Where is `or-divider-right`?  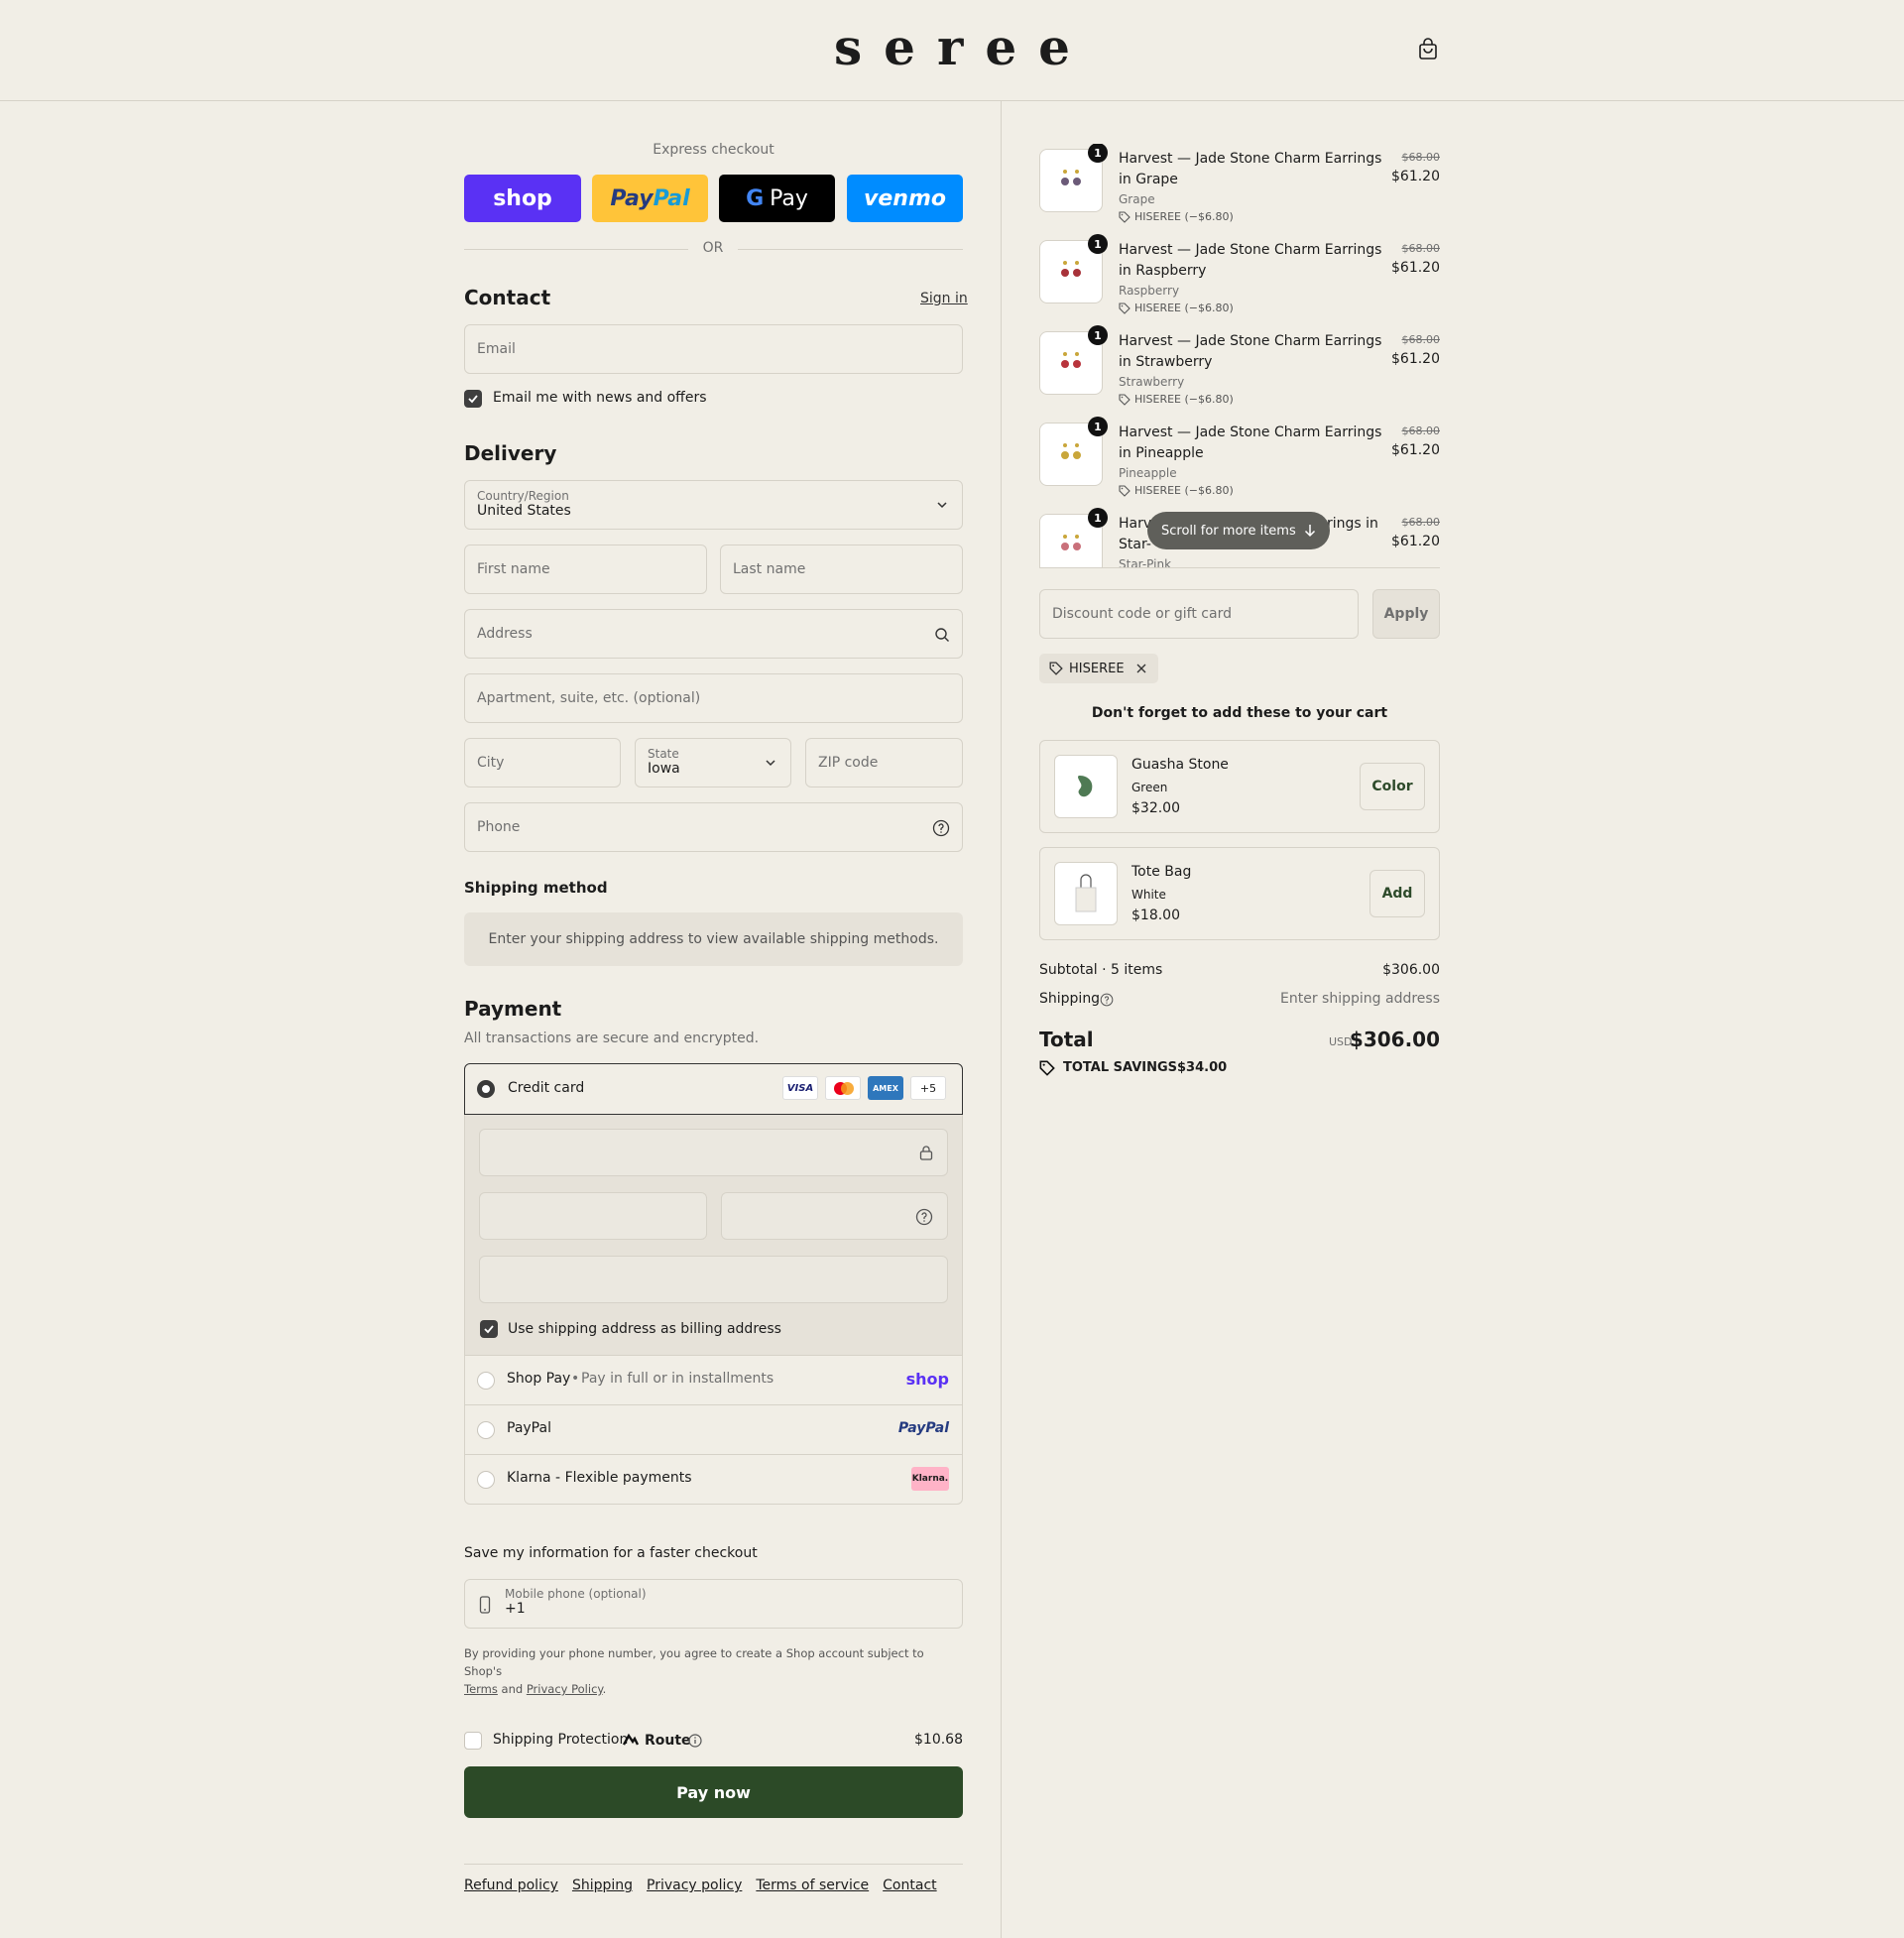
or-divider-right is located at coordinates (850, 249).